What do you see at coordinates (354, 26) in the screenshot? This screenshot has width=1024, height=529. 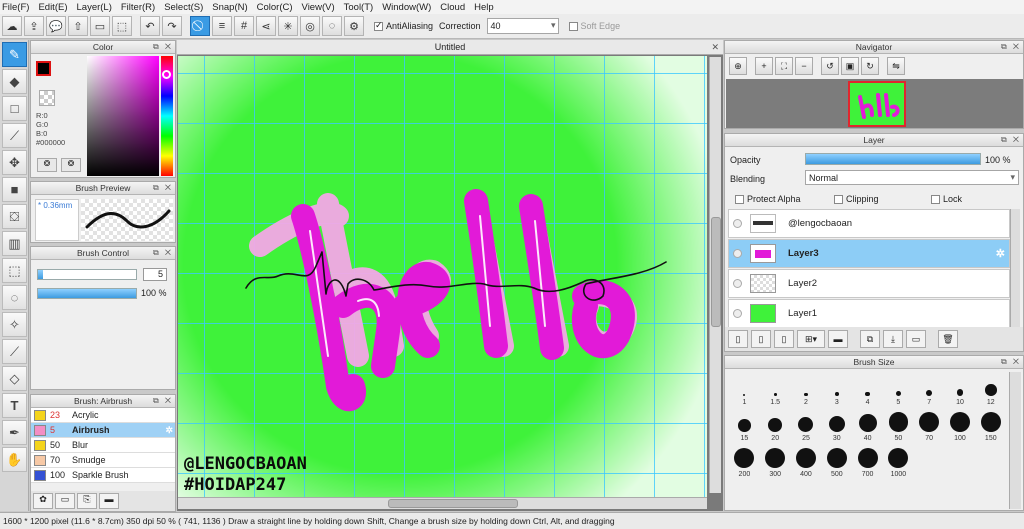 I see `snap-settings-icon: ⚙` at bounding box center [354, 26].